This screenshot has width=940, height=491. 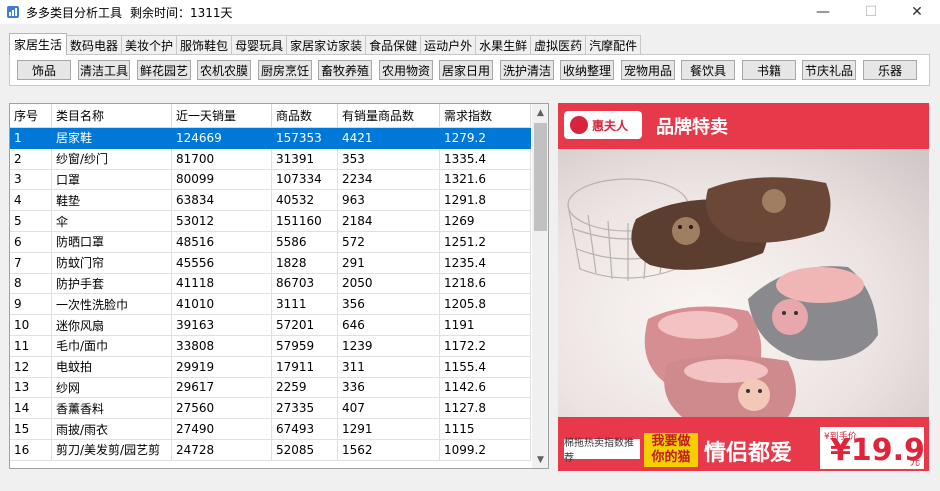 What do you see at coordinates (222, 325) in the screenshot?
I see `daily-sales: 39163` at bounding box center [222, 325].